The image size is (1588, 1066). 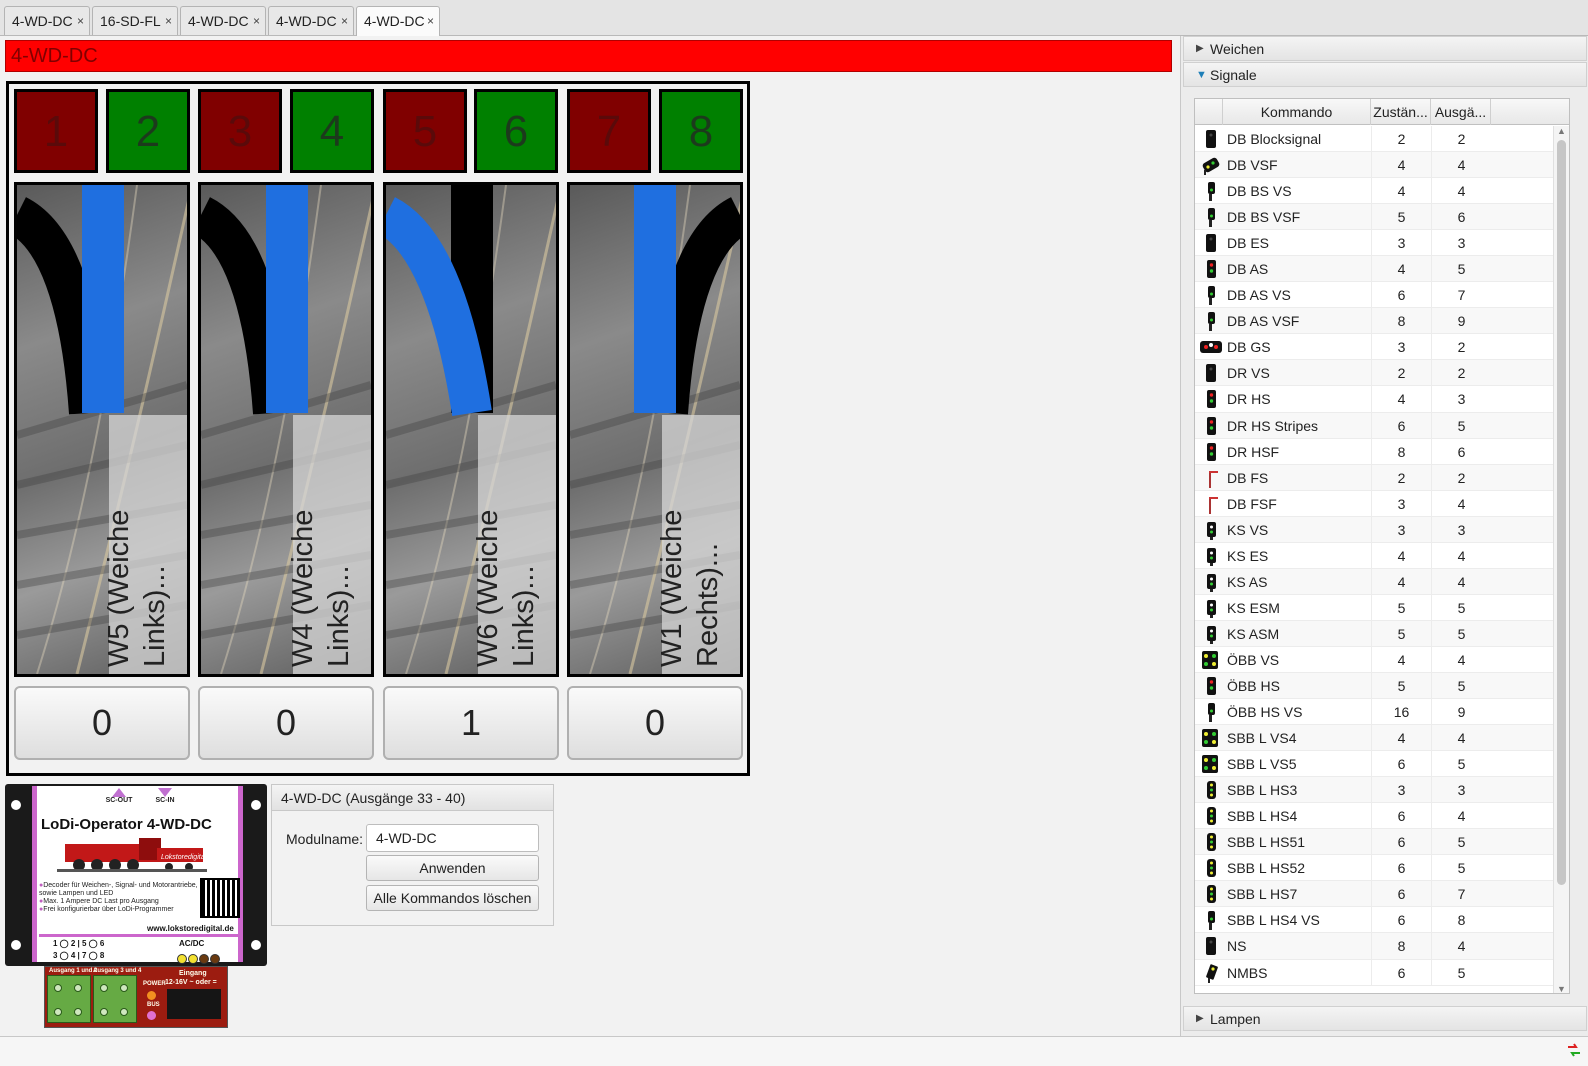 What do you see at coordinates (1374, 842) in the screenshot?
I see `table-row: SBB L HS51 6 5` at bounding box center [1374, 842].